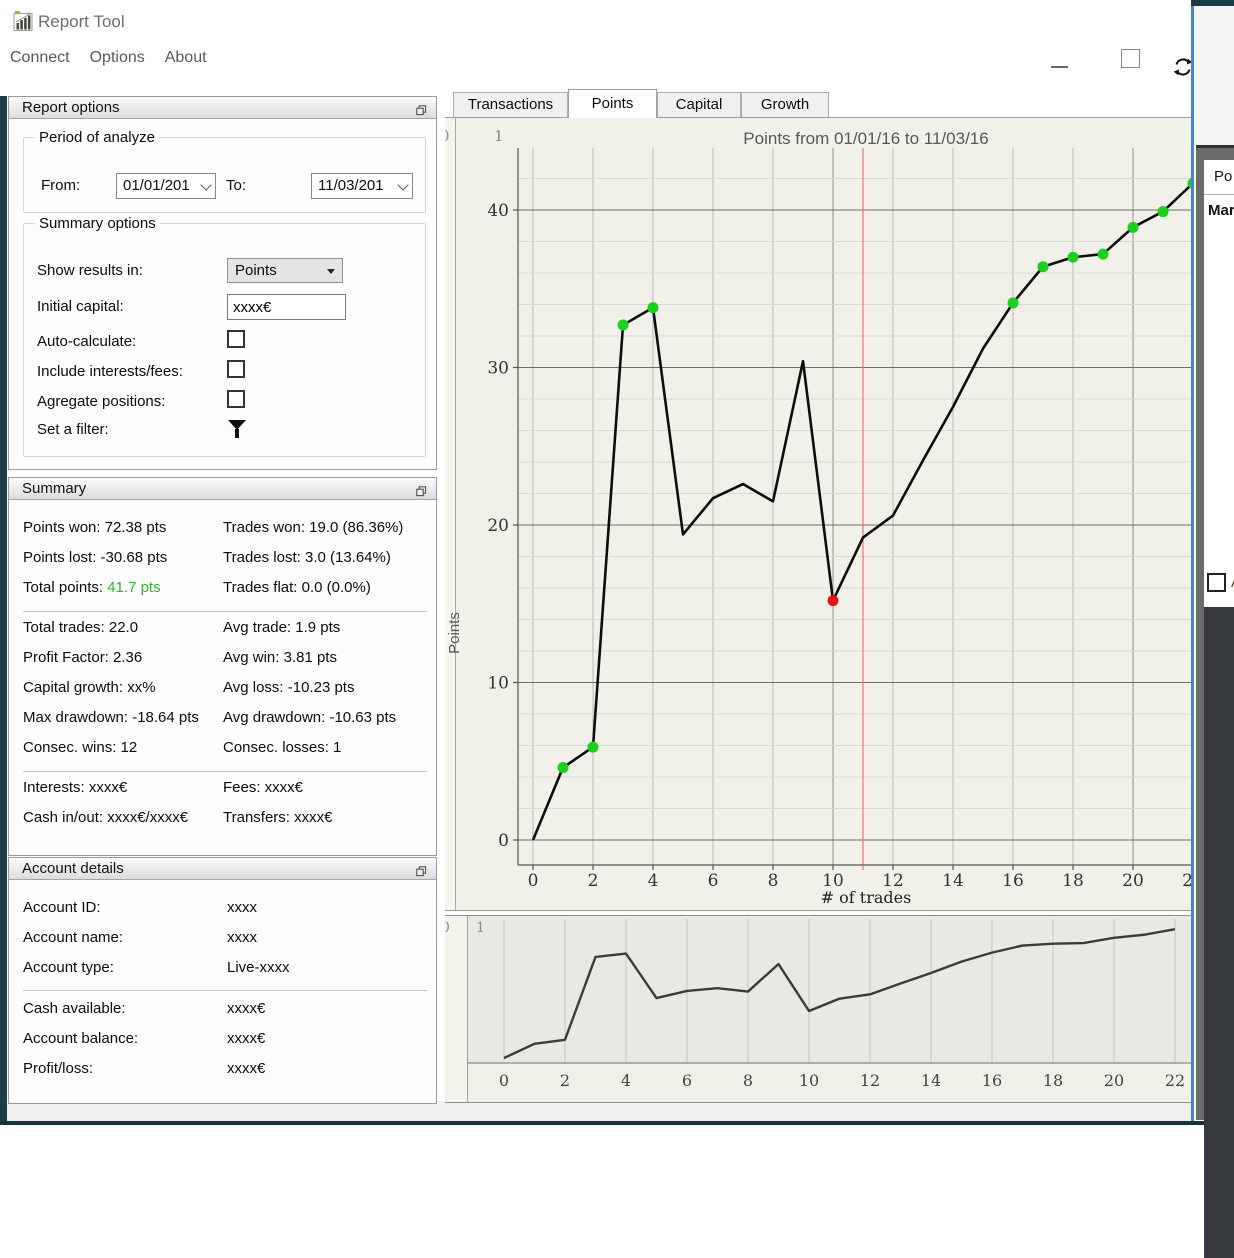  Describe the element at coordinates (1059, 67) in the screenshot. I see `minimize-button` at that location.